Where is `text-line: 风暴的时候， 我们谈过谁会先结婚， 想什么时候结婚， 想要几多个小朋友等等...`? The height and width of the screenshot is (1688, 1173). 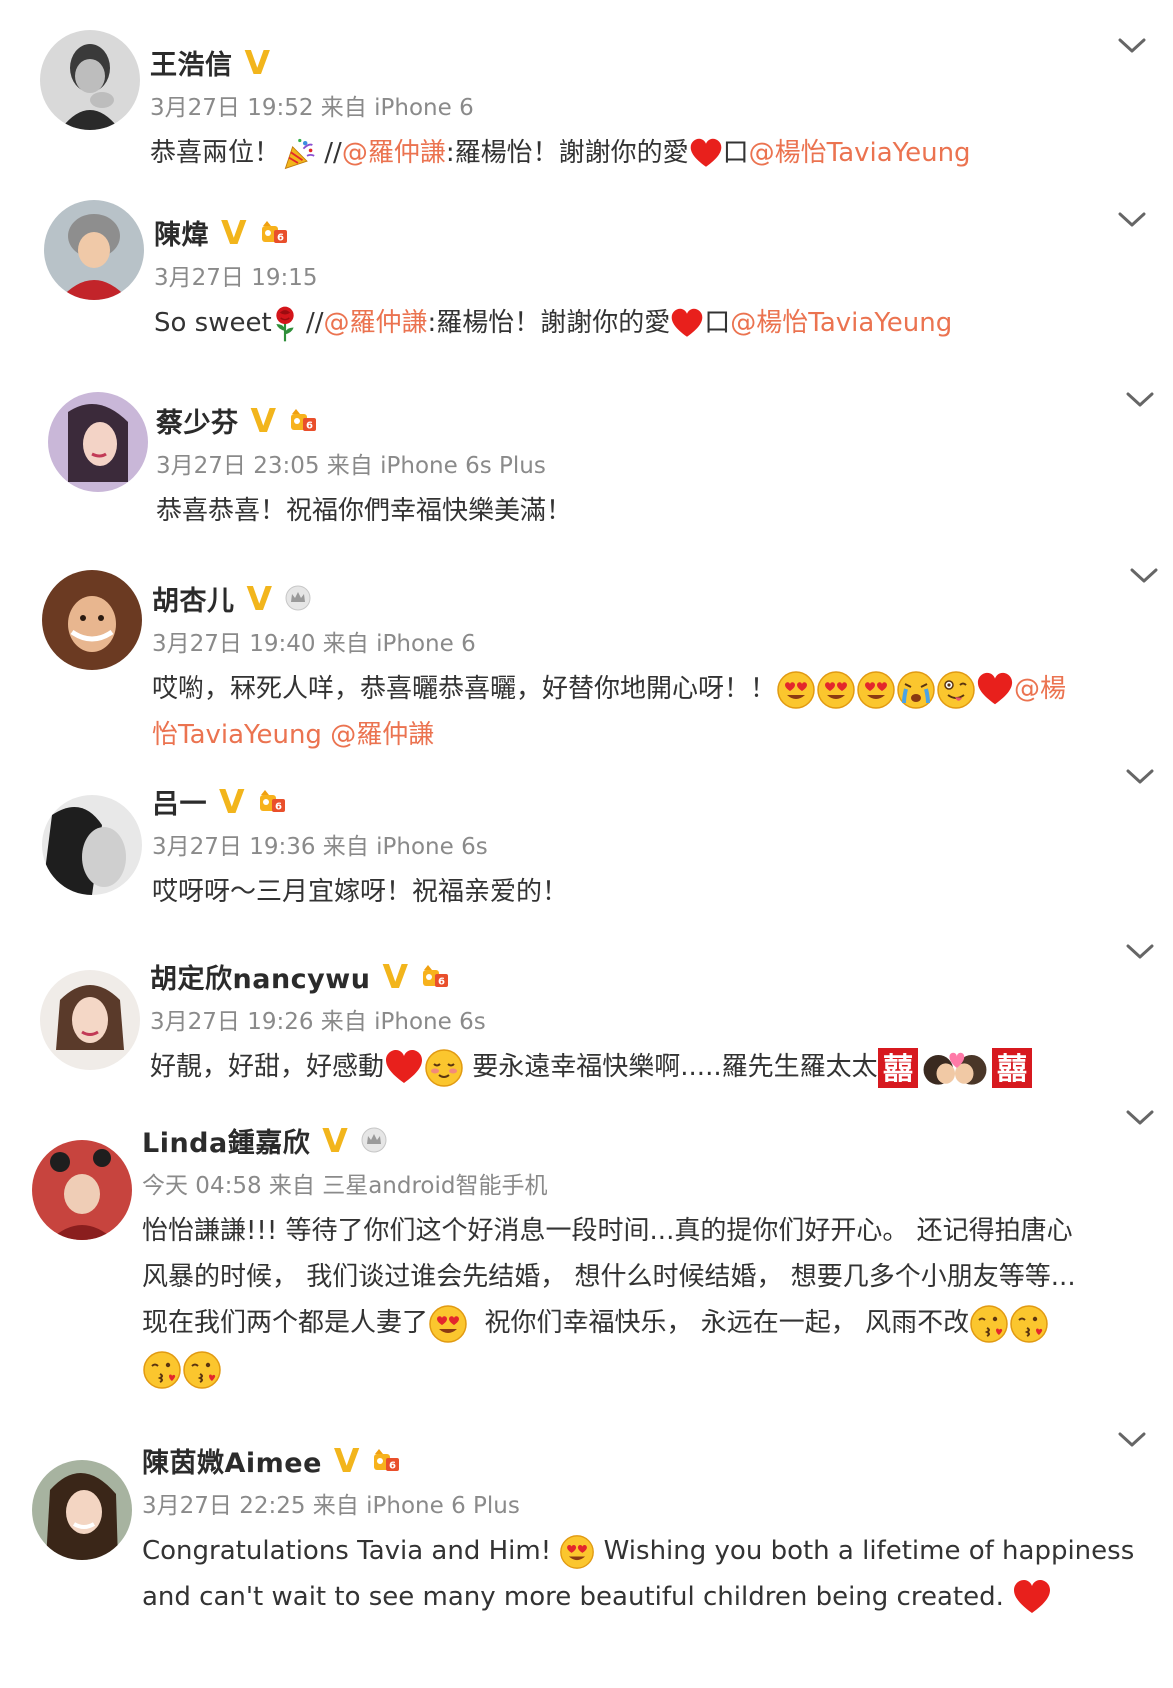 text-line: 风暴的时候， 我们谈过谁会先结婚， 想什么时候结婚， 想要几多个小朋友等等... is located at coordinates (609, 1277).